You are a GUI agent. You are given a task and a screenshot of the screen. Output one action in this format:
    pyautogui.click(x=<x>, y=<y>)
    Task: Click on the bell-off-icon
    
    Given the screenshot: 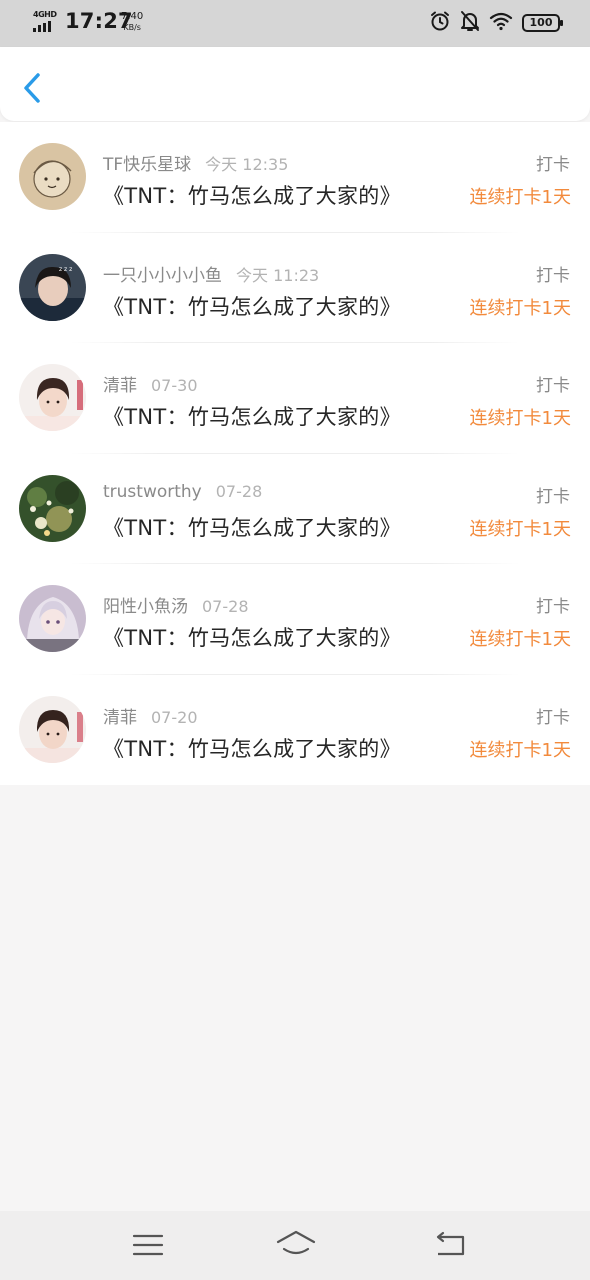 What is the action you would take?
    pyautogui.click(x=470, y=23)
    